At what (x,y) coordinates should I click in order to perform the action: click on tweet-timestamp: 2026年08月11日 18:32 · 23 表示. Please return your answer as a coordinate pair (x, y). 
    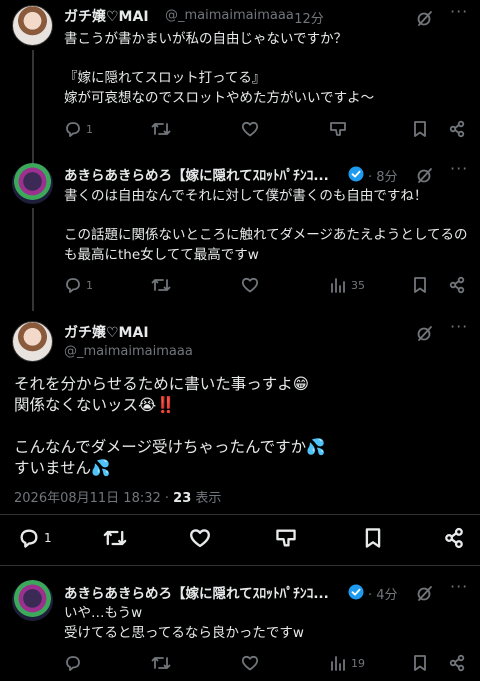
    Looking at the image, I should click on (117, 496).